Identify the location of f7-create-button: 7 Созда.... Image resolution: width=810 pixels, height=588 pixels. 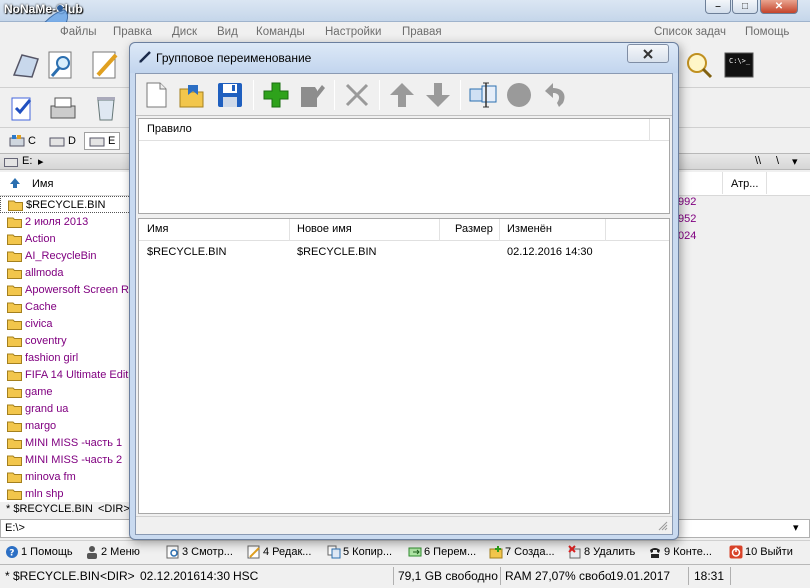
(522, 552).